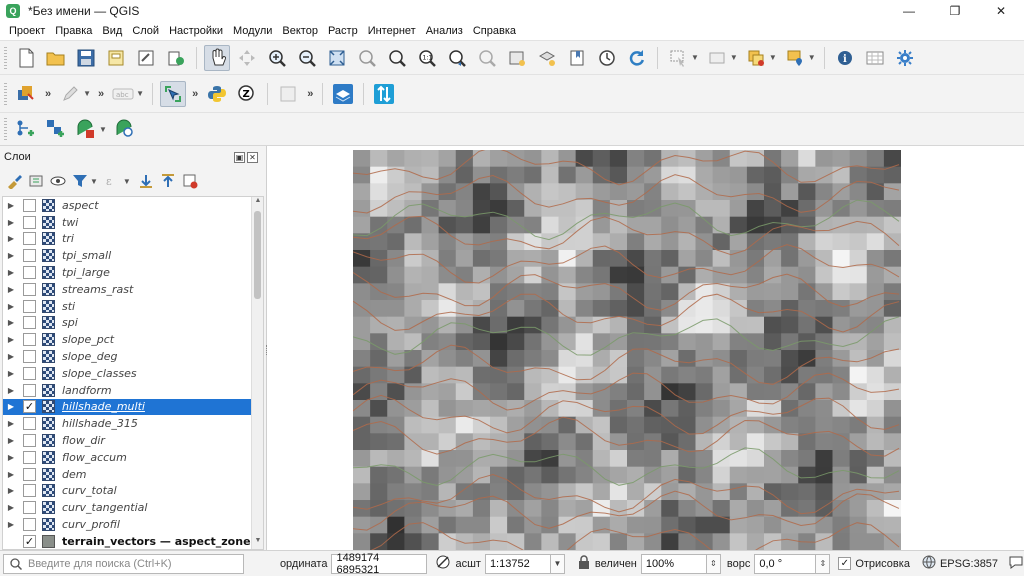 Image resolution: width=1024 pixels, height=576 pixels. What do you see at coordinates (133, 423) in the screenshot?
I see `layer-item-hillshade-315: ▶ hillshade_315` at bounding box center [133, 423].